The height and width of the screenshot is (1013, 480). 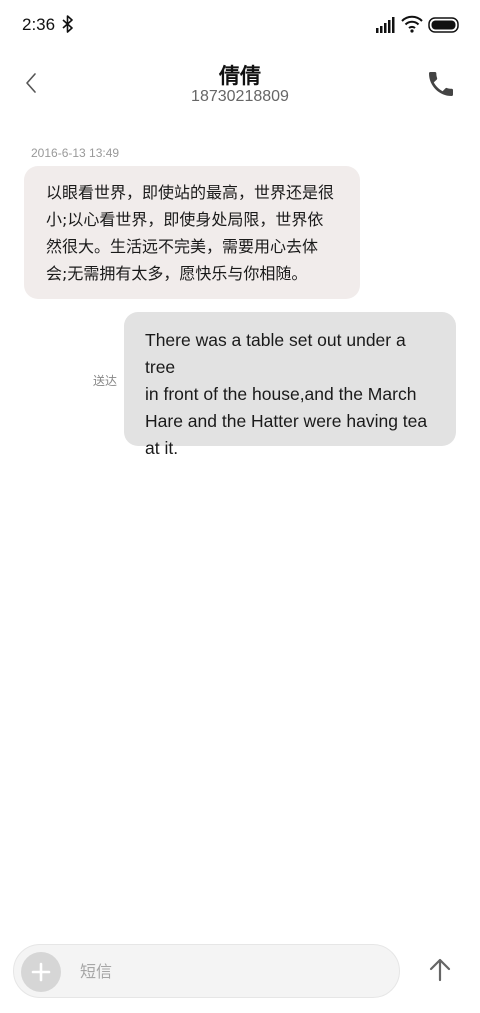 What do you see at coordinates (39, 24) in the screenshot?
I see `status-time: 2:36` at bounding box center [39, 24].